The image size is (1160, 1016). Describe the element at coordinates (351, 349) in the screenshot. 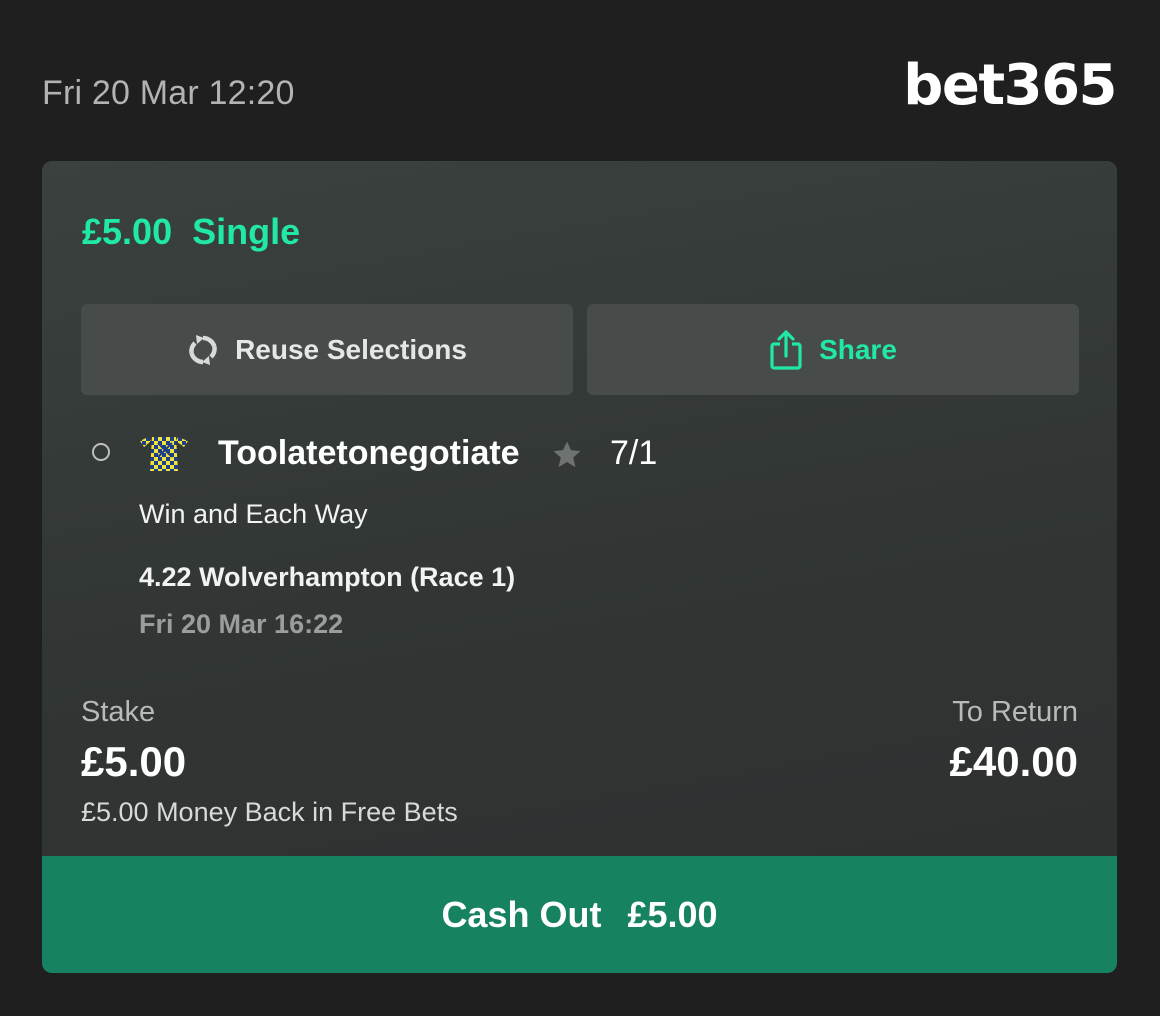

I see `reuse-selections-label: Reuse Selections` at that location.